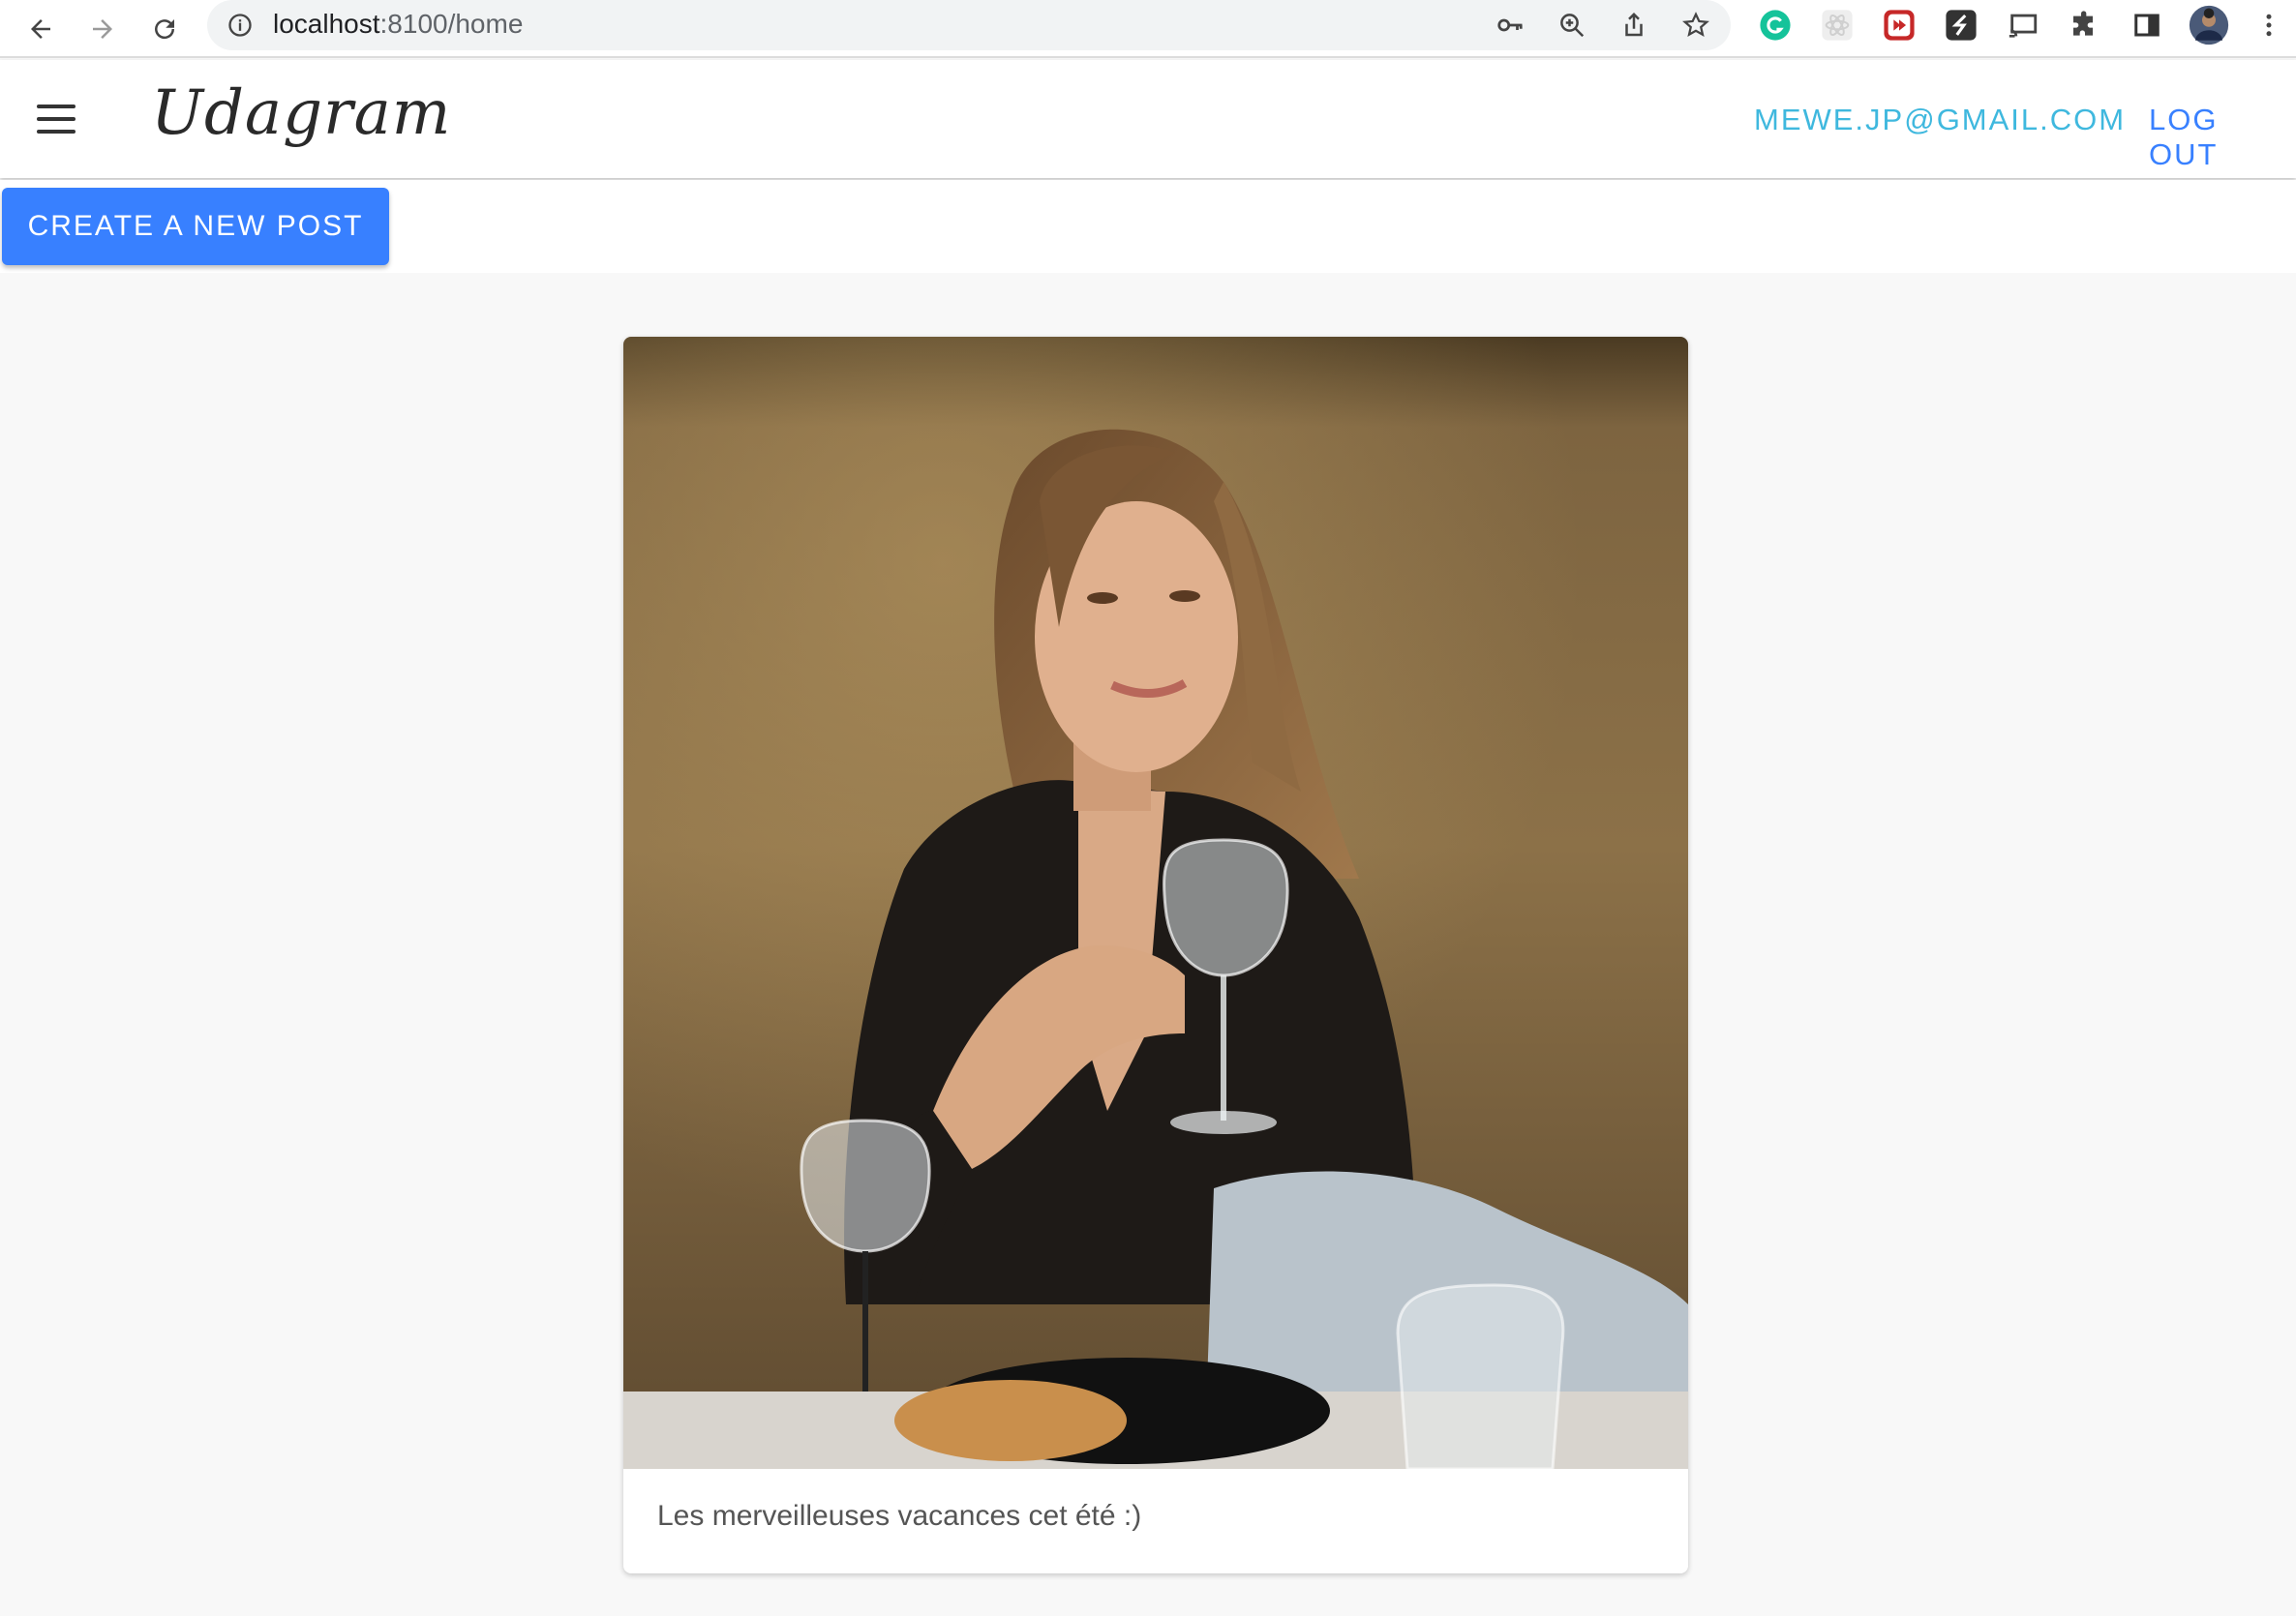 The image size is (2296, 1616). What do you see at coordinates (452, 24) in the screenshot?
I see `url-path: :8100/home` at bounding box center [452, 24].